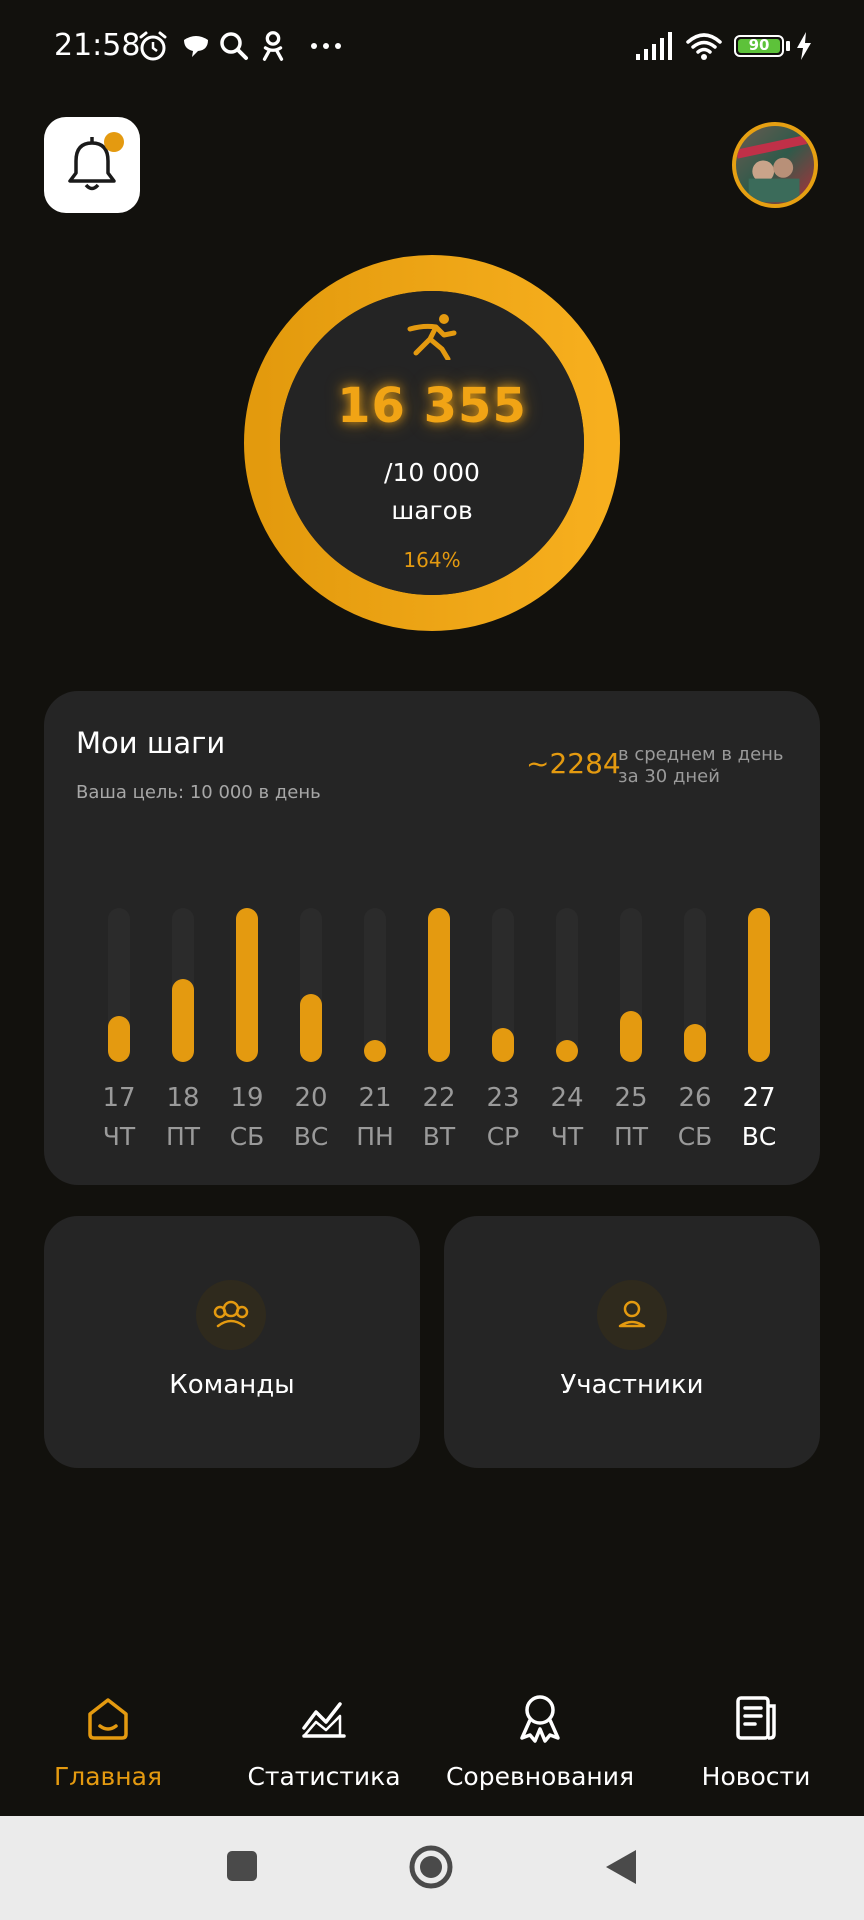 This screenshot has width=864, height=1920. Describe the element at coordinates (432, 406) in the screenshot. I see `steps-count: 16 355` at that location.